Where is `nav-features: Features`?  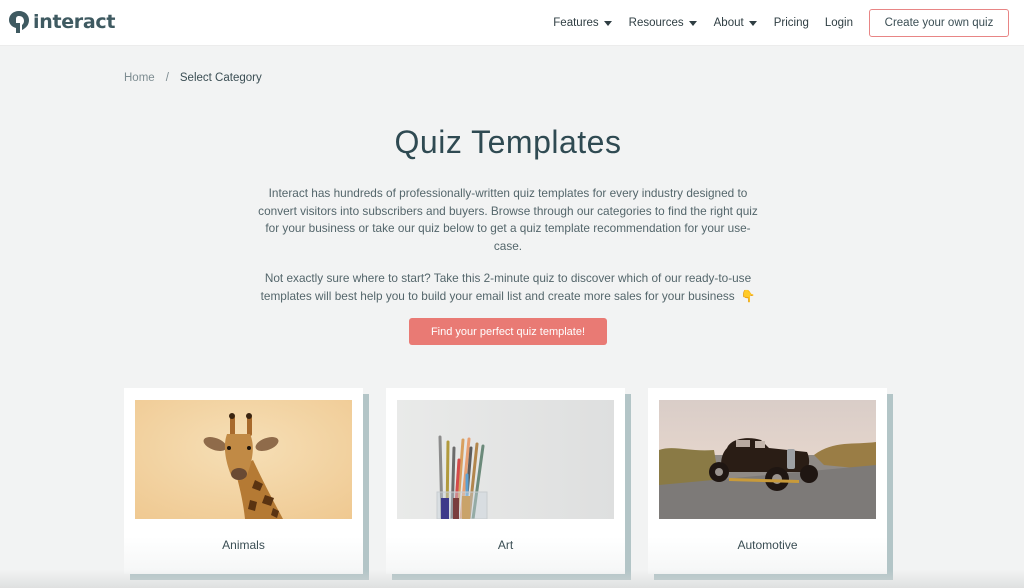
nav-features: Features is located at coordinates (582, 23).